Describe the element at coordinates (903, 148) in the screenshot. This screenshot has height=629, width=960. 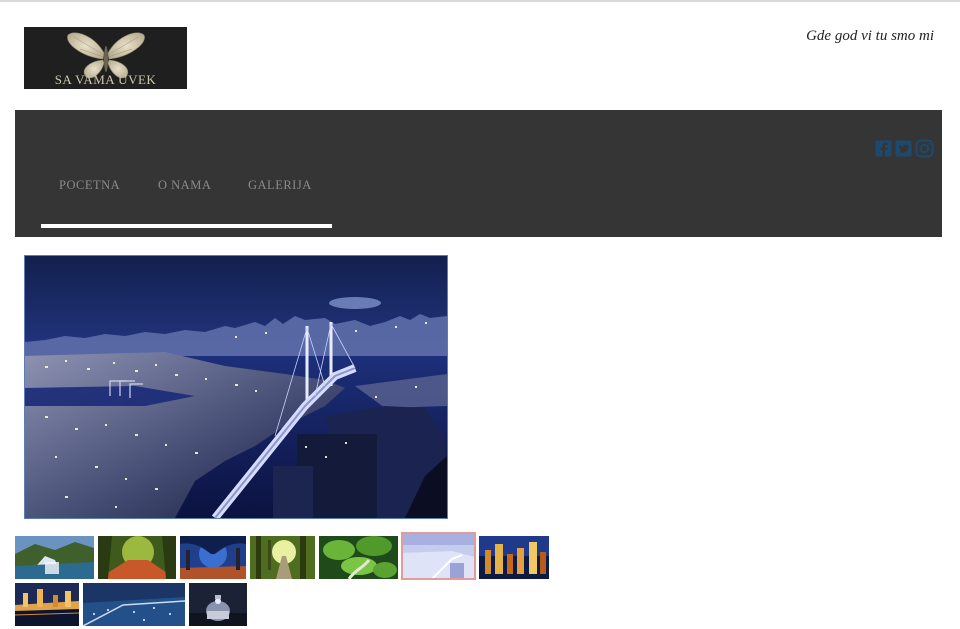
I see `twitter-icon` at that location.